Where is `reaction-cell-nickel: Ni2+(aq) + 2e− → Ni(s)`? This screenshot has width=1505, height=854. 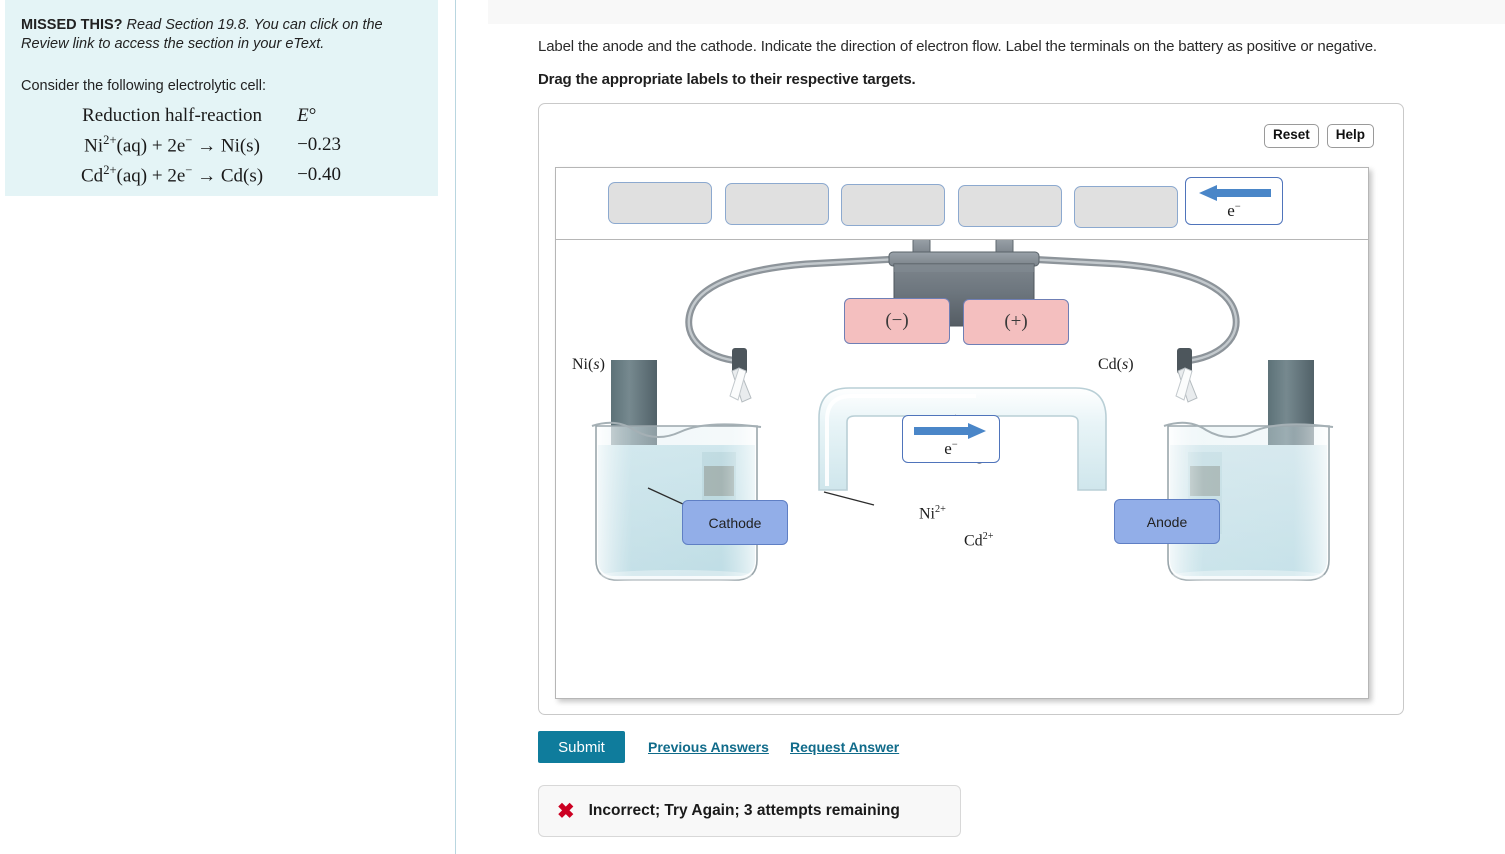
reaction-cell-nickel: Ni2+(aq) + 2e− → Ni(s) is located at coordinates (172, 144).